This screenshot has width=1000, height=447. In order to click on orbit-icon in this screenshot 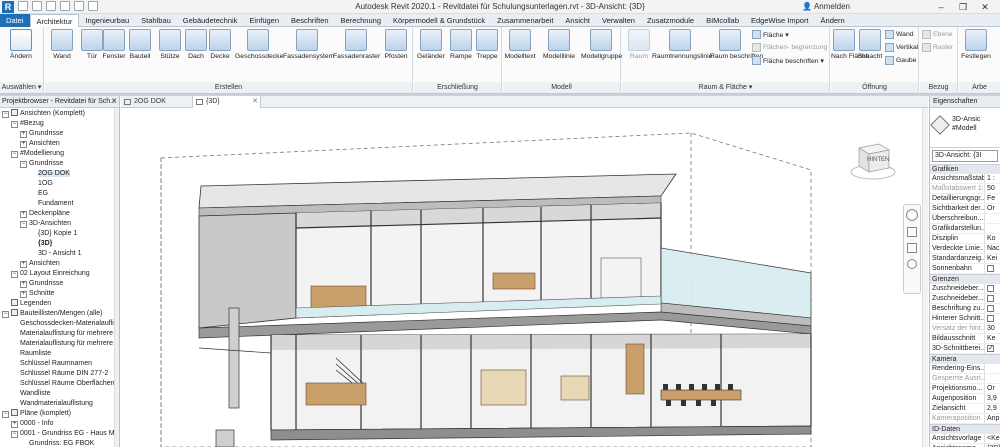, I will do `click(912, 264)`.